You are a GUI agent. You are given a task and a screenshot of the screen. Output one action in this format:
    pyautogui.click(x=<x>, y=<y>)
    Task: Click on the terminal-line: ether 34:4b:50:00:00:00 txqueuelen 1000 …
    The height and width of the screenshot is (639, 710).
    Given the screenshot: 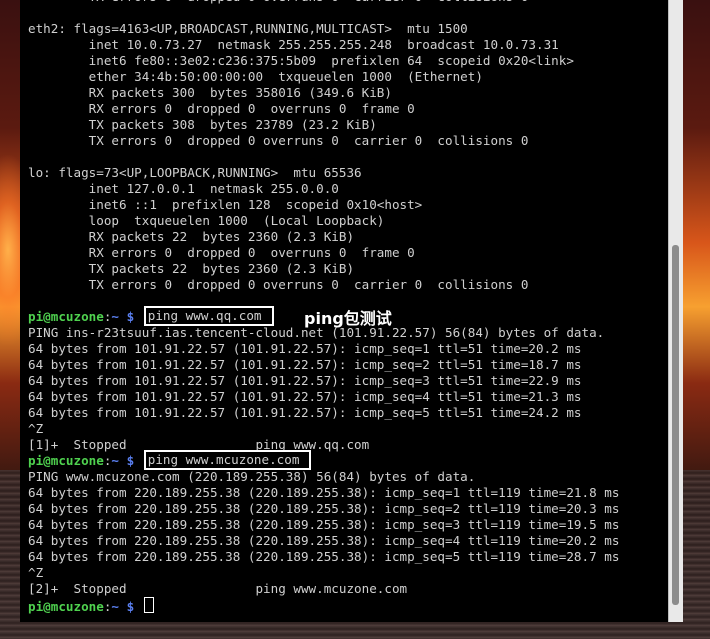 What is the action you would take?
    pyautogui.click(x=255, y=76)
    